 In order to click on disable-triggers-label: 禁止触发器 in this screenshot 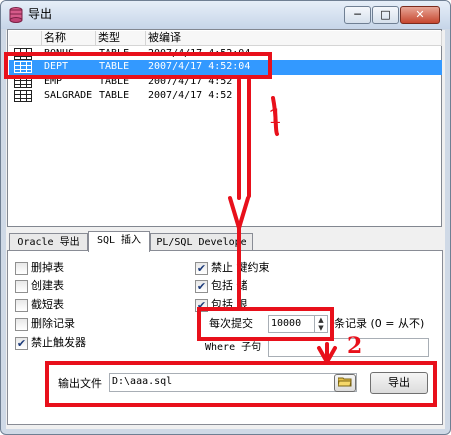, I will do `click(58, 342)`.